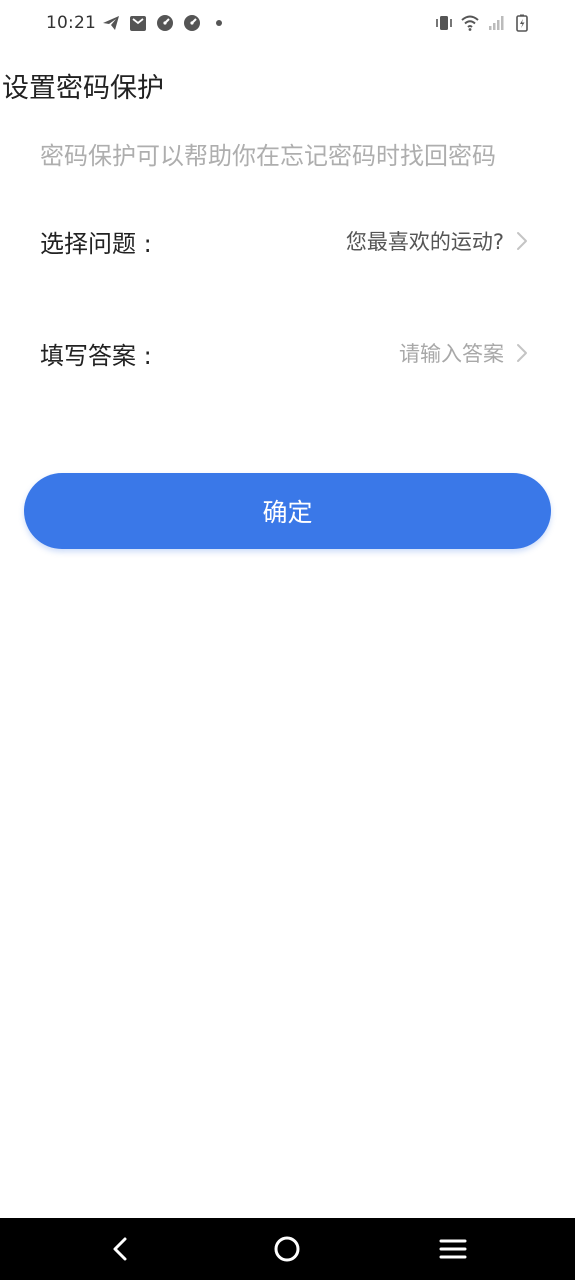  Describe the element at coordinates (111, 23) in the screenshot. I see `telegram-icon` at that location.